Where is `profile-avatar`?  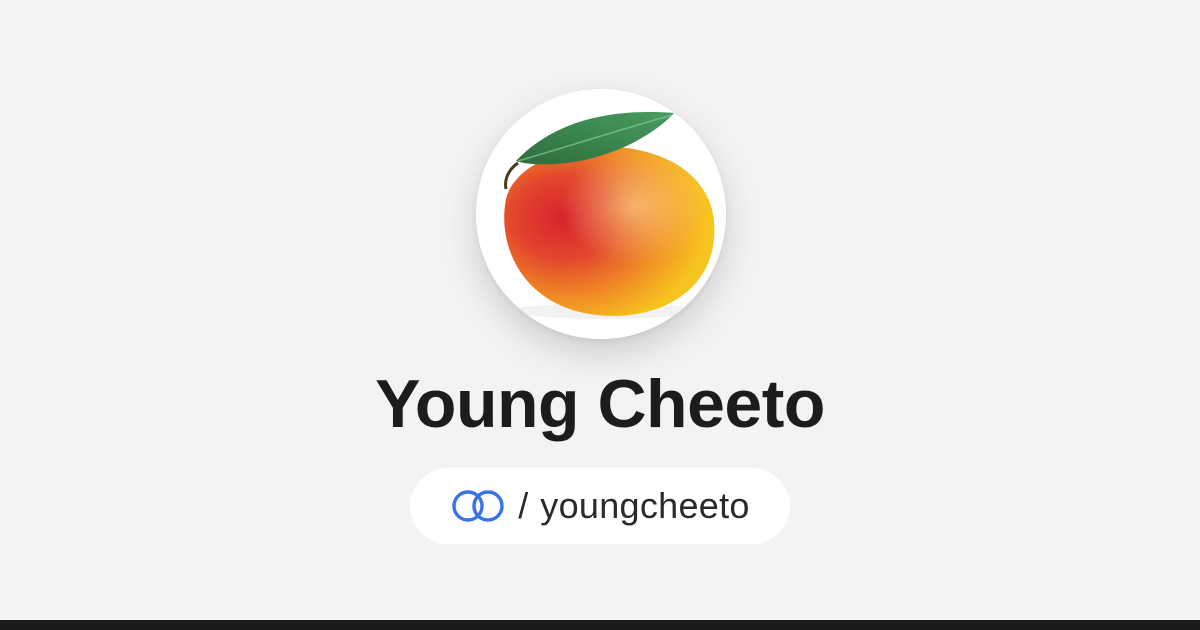
profile-avatar is located at coordinates (601, 214).